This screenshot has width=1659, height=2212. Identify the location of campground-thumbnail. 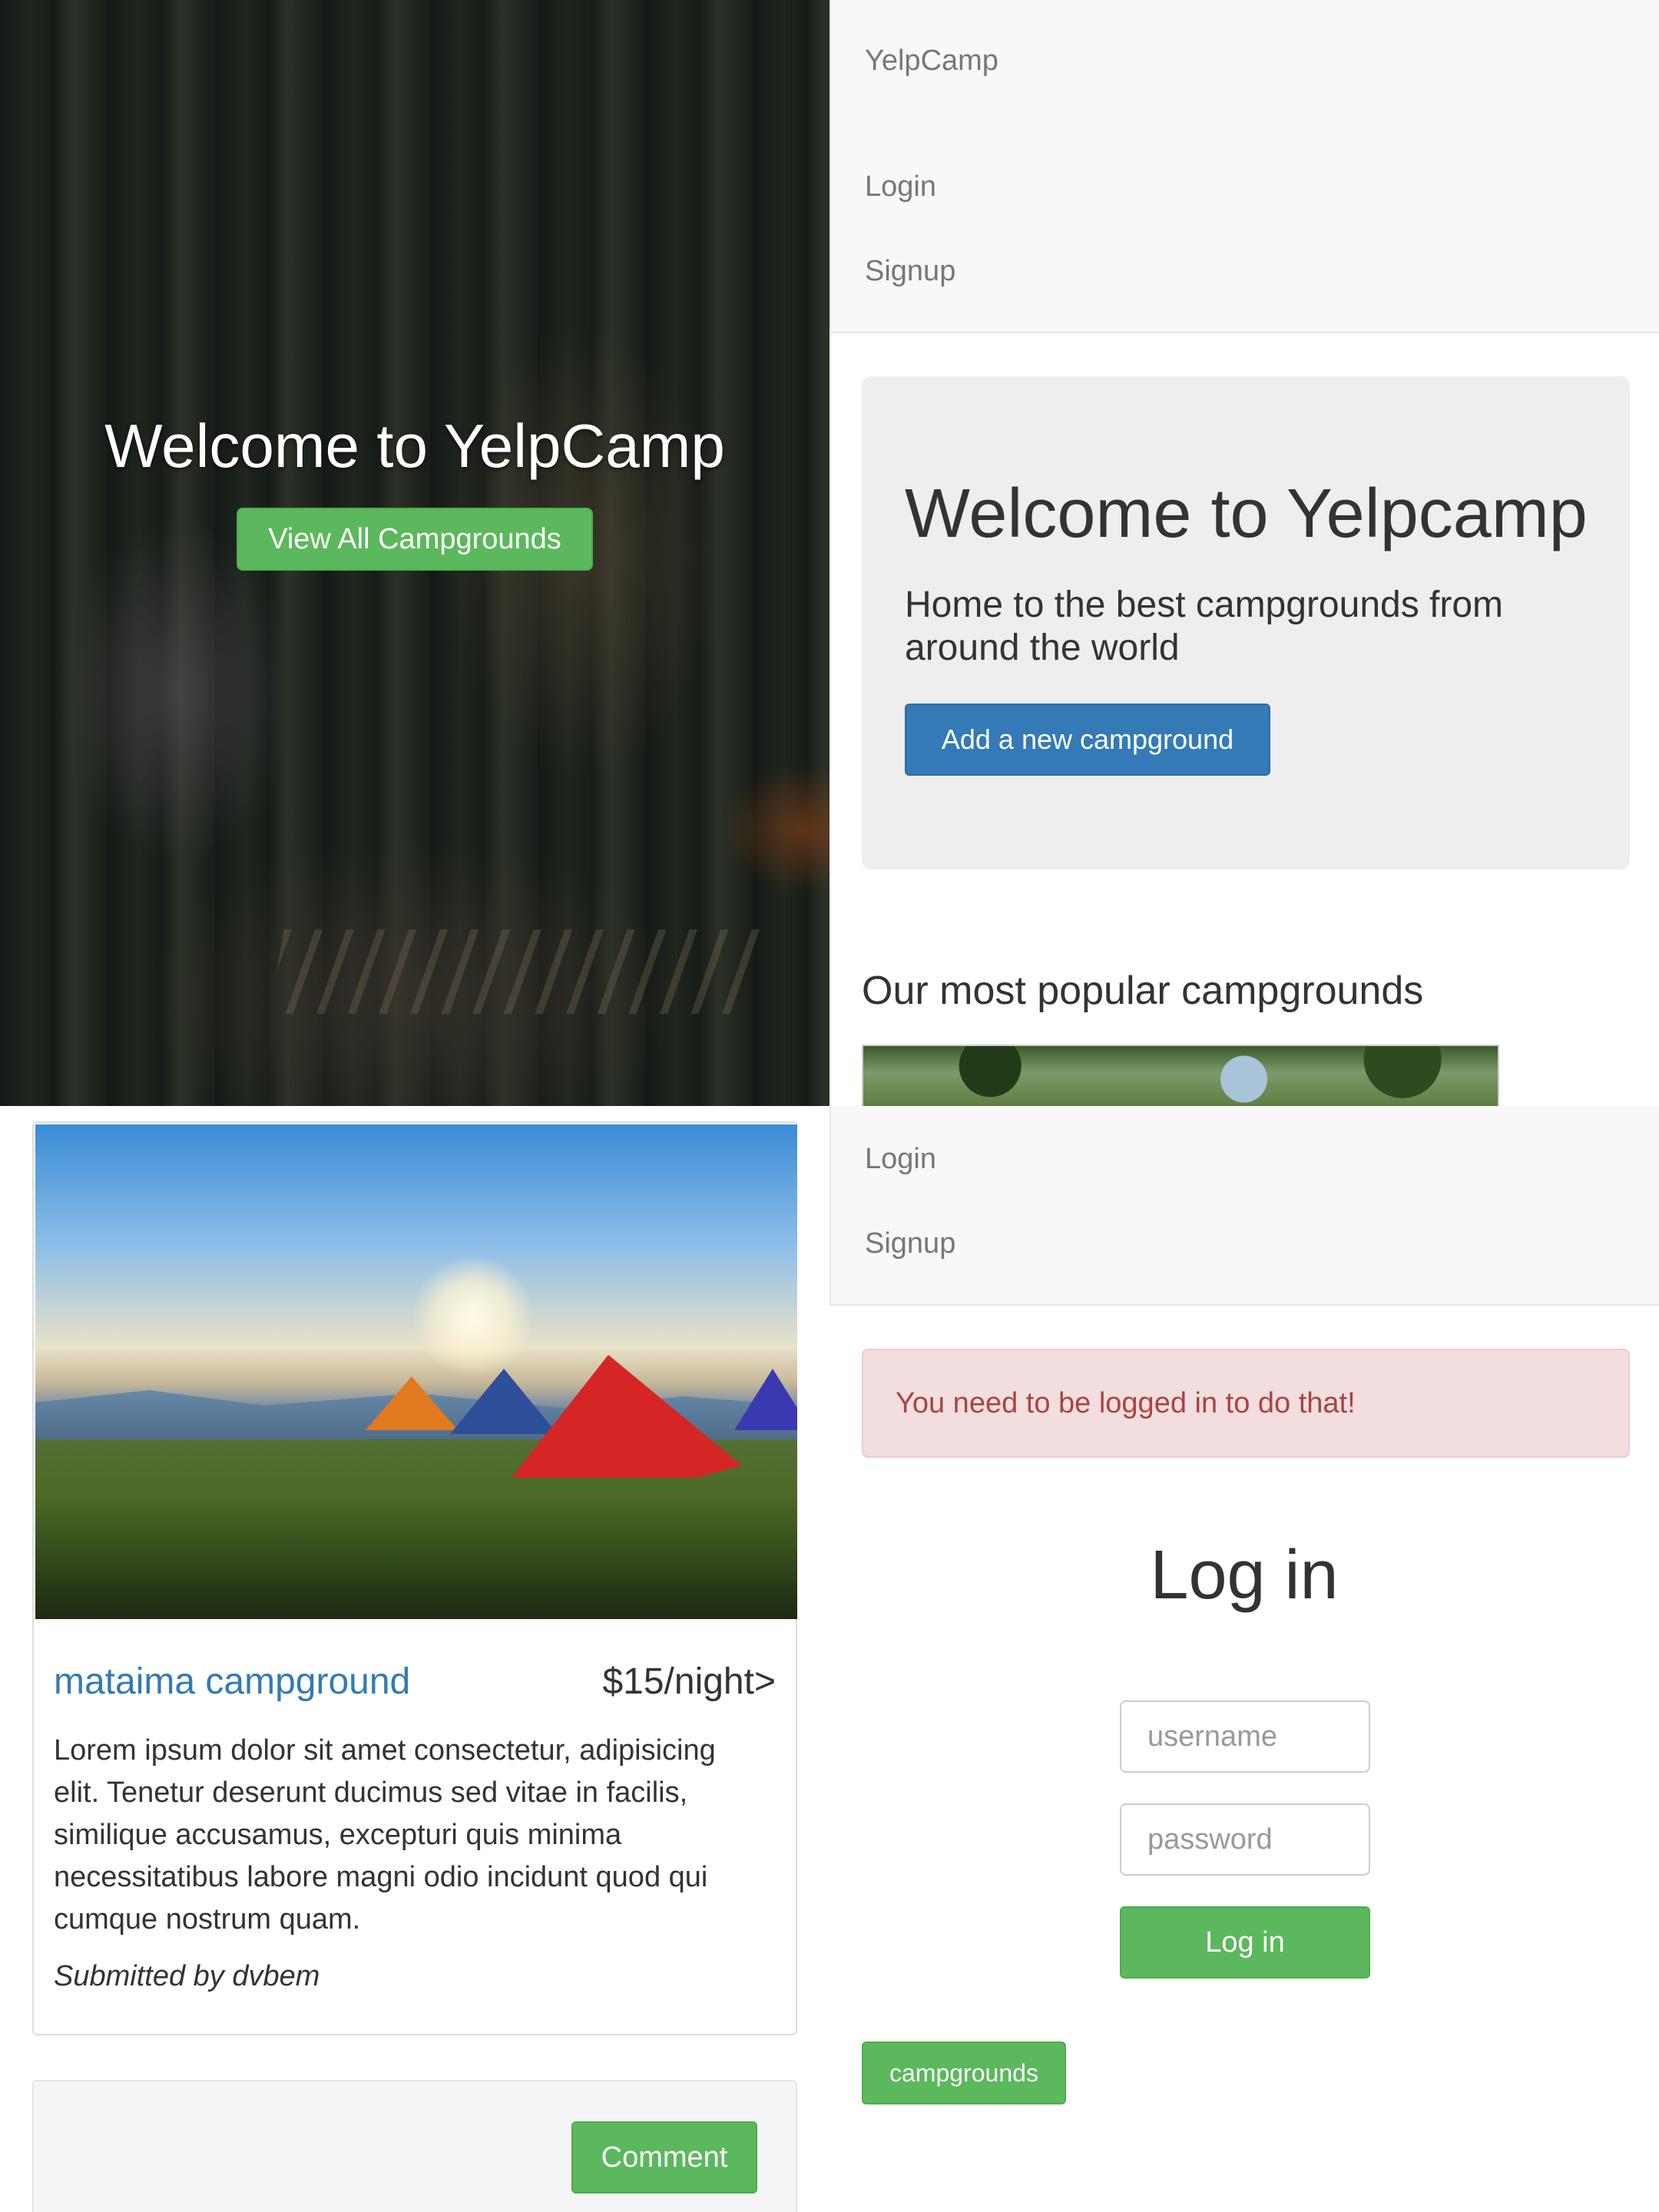
(1180, 1075).